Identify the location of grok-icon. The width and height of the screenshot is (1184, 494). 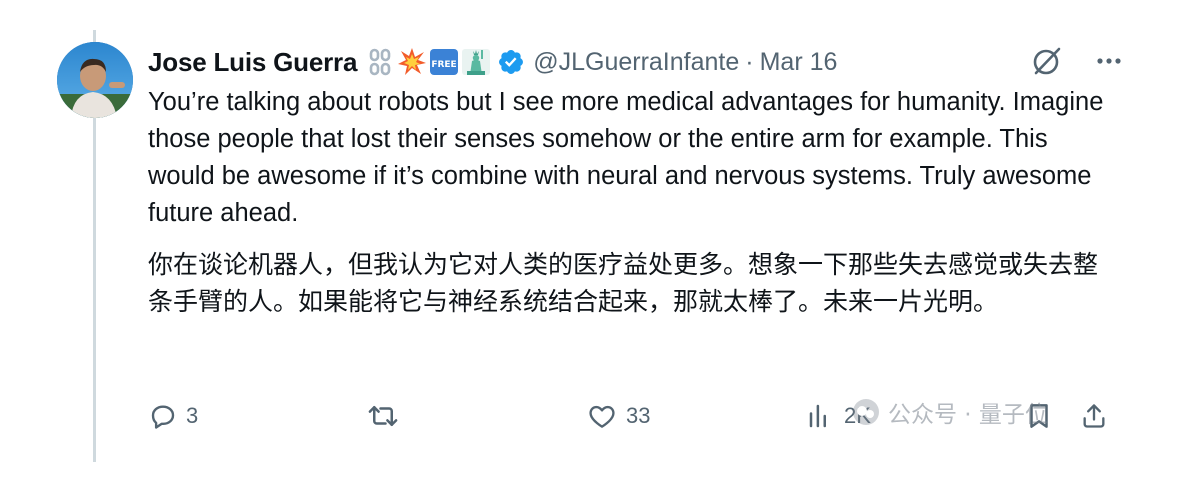
(1047, 61).